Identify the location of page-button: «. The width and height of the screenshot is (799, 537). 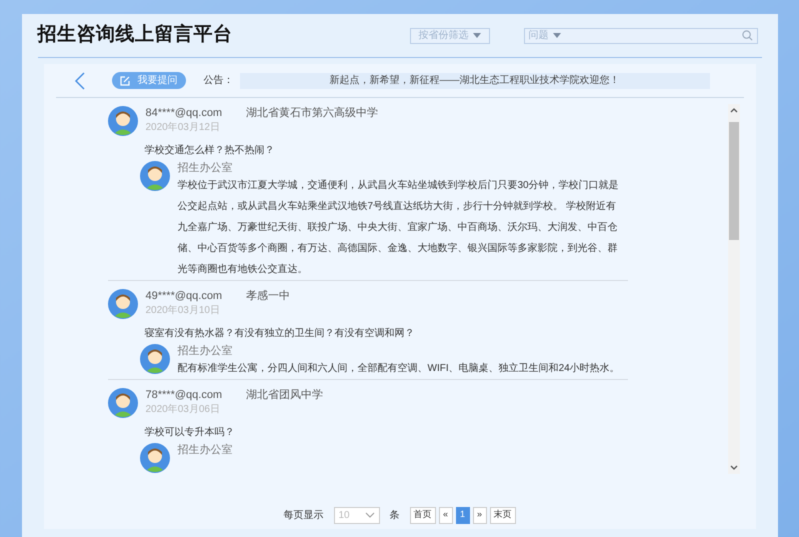
(445, 515).